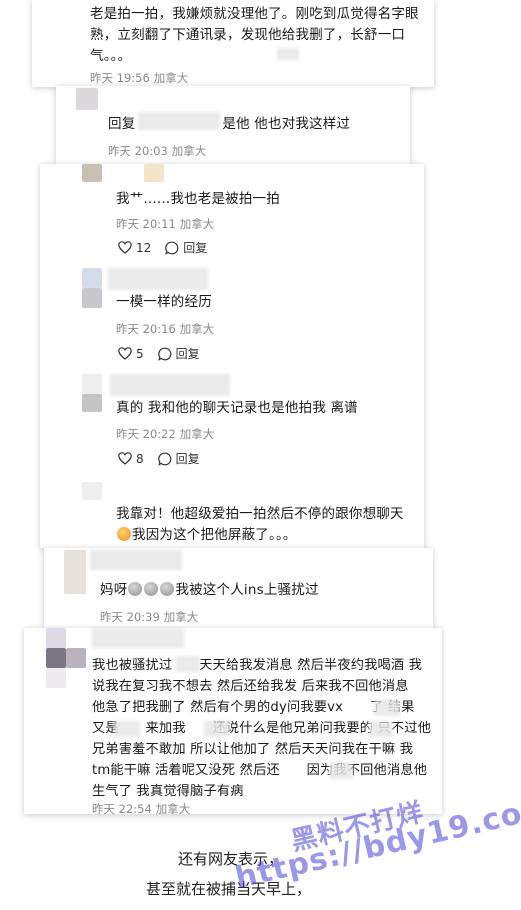  Describe the element at coordinates (229, 124) in the screenshot. I see `comment-text-2: 回复 是他 他也对我这样过` at that location.